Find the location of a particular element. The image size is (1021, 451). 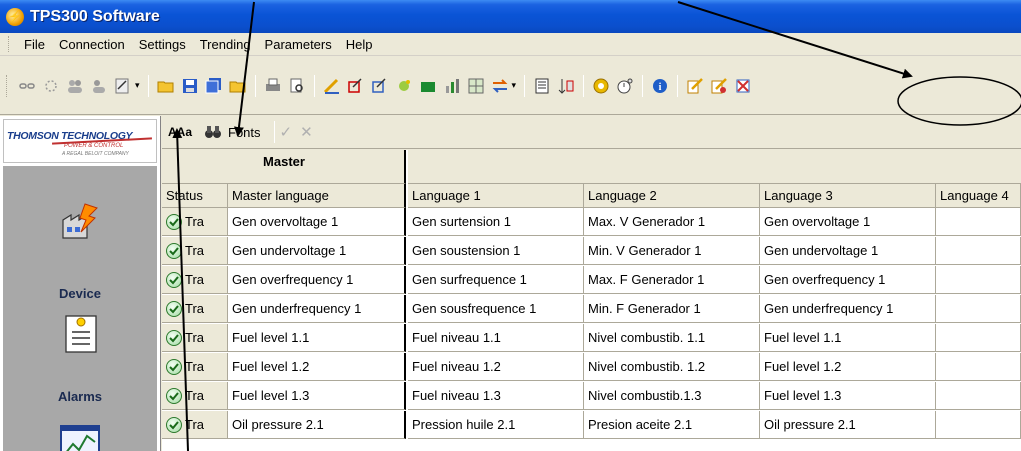

translate-apply-icon is located at coordinates (719, 86).